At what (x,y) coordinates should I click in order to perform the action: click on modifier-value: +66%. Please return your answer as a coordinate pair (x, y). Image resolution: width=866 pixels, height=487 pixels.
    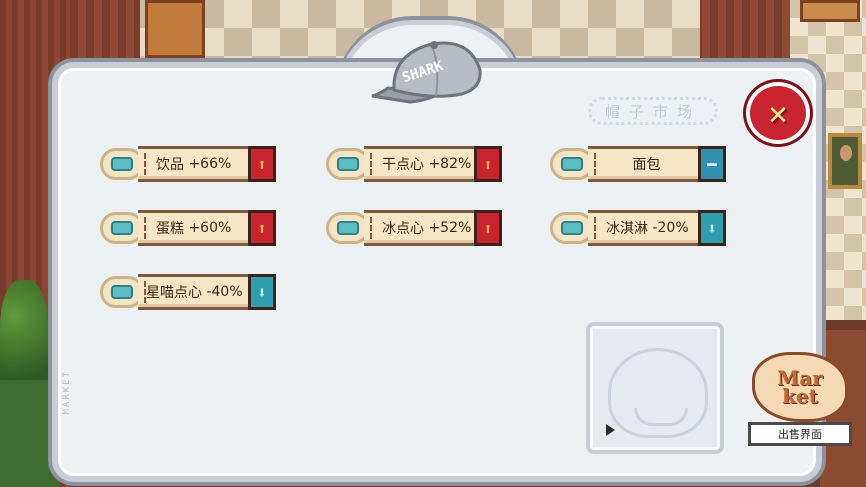
    Looking at the image, I should click on (210, 164).